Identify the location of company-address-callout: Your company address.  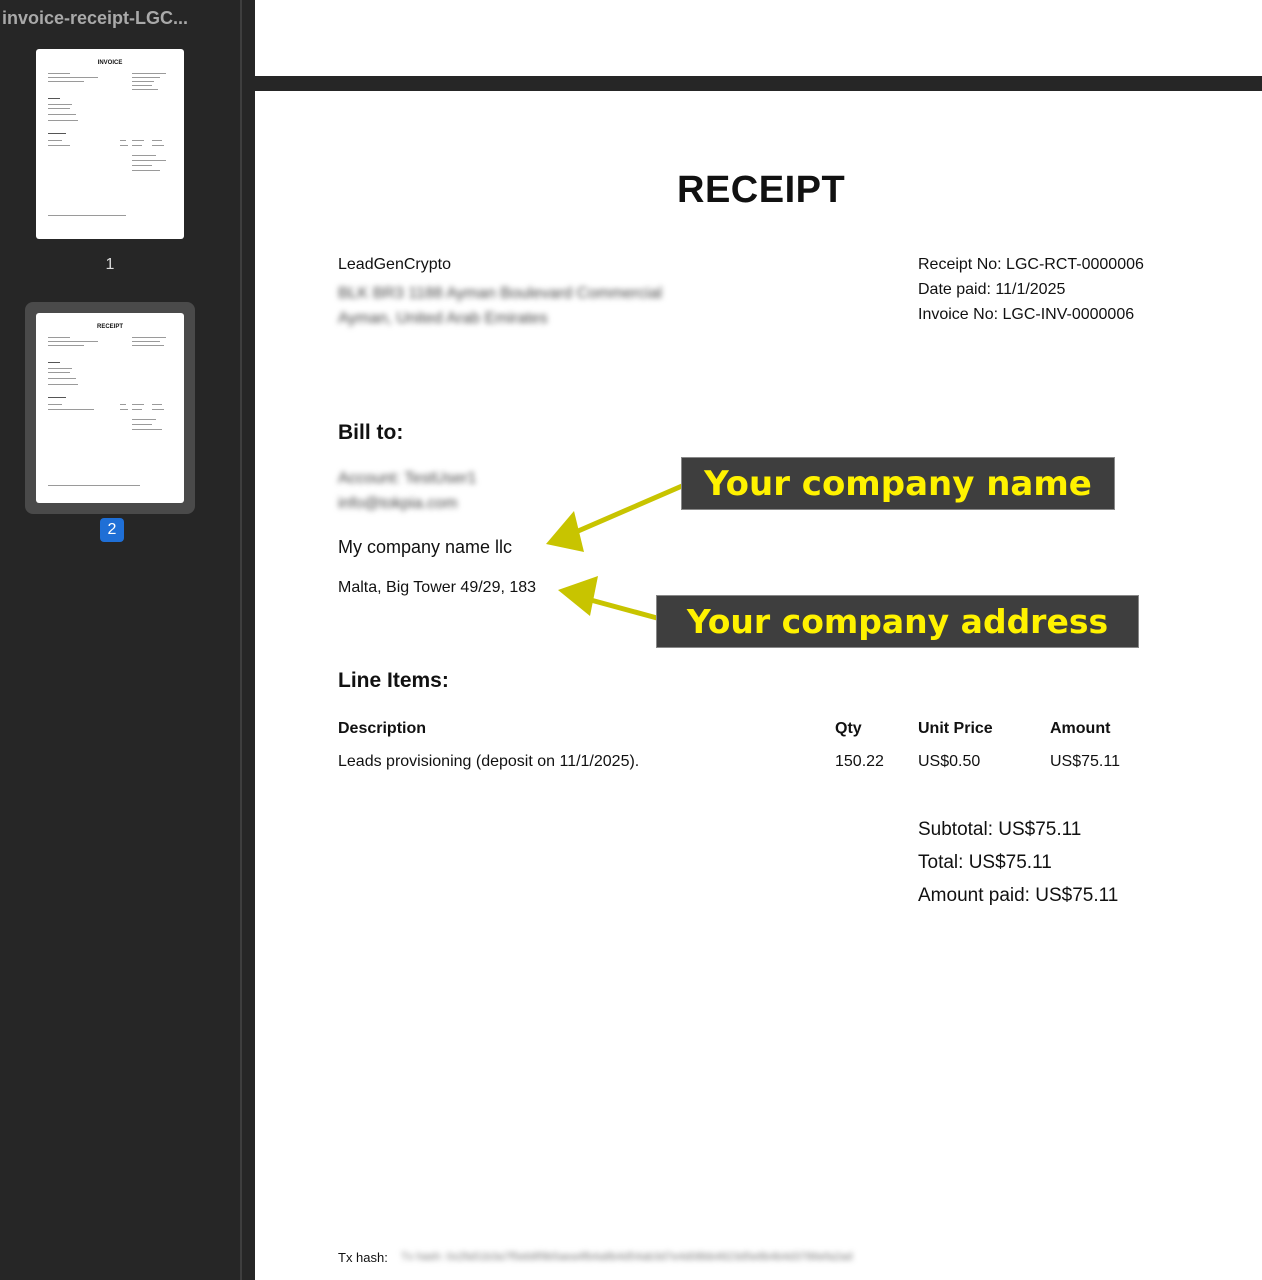
(897, 621).